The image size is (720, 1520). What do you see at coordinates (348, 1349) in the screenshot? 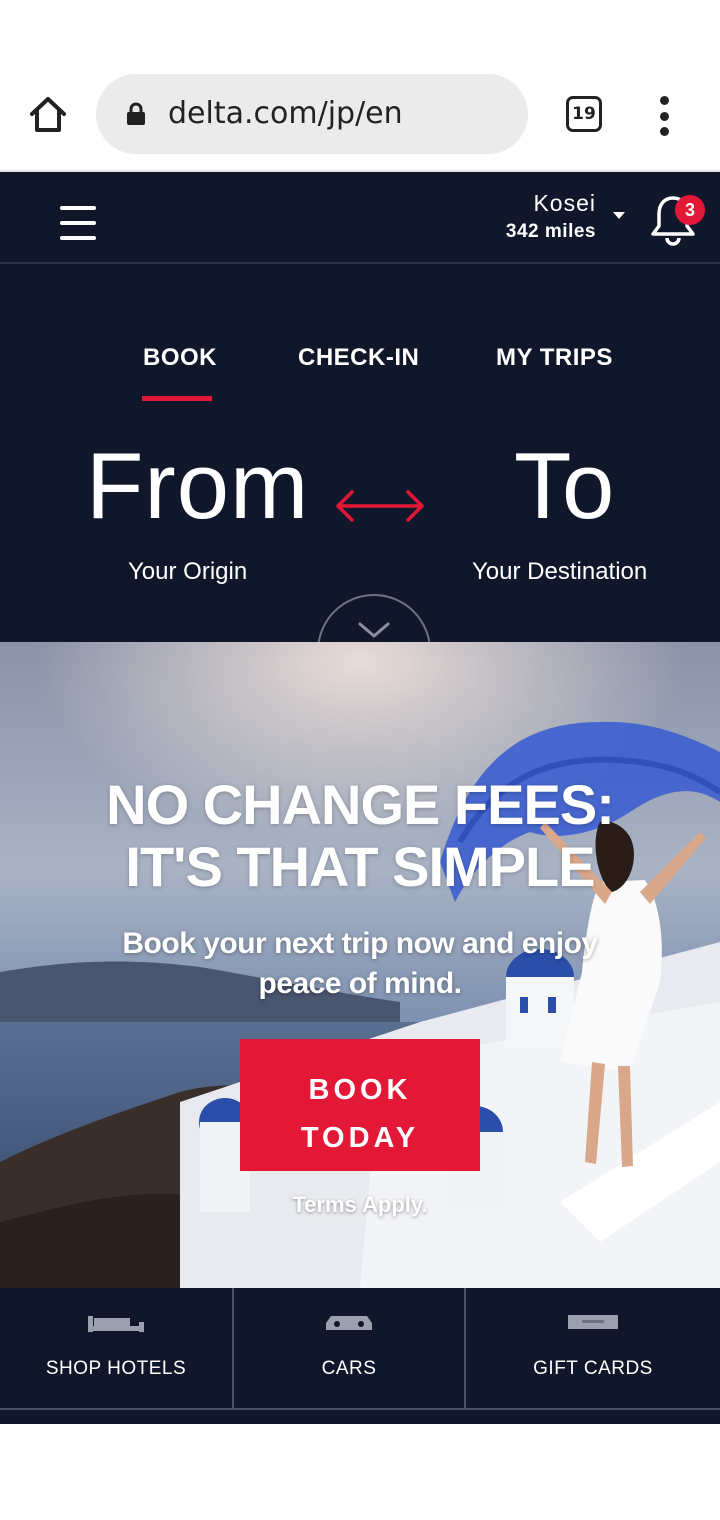
I see `cars-link: CARS` at bounding box center [348, 1349].